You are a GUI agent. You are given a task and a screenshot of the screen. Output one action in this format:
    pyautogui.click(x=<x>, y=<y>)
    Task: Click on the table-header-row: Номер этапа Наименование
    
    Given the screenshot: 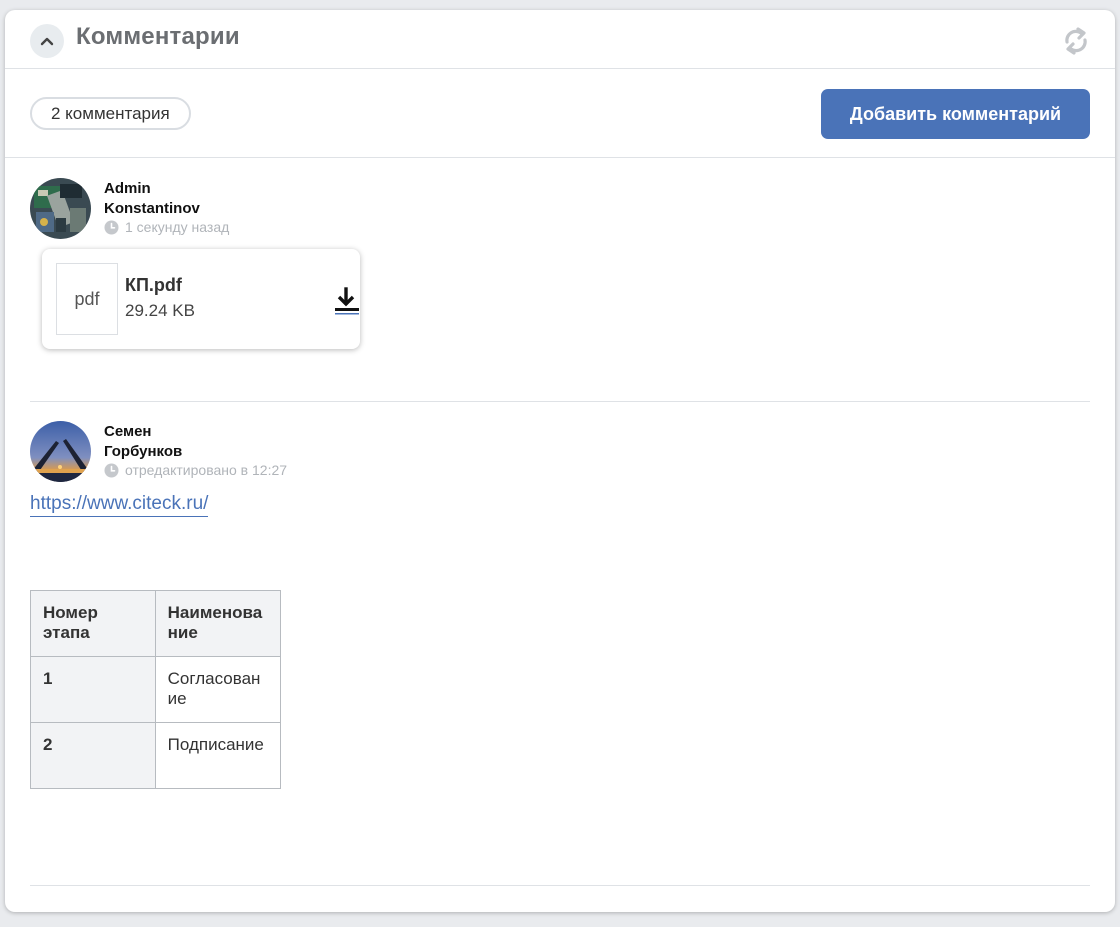 What is the action you would take?
    pyautogui.click(x=156, y=623)
    